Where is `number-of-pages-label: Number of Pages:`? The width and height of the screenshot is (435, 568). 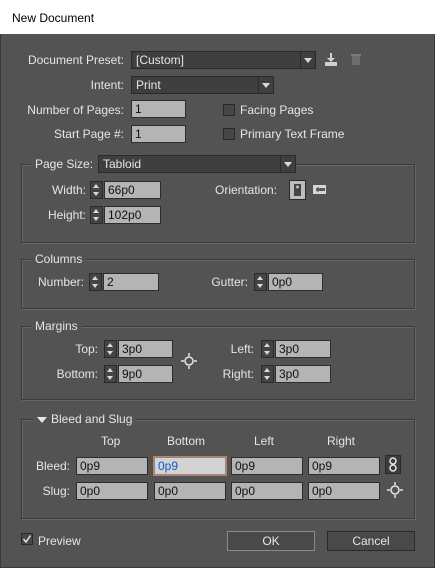
number-of-pages-label: Number of Pages: is located at coordinates (75, 110).